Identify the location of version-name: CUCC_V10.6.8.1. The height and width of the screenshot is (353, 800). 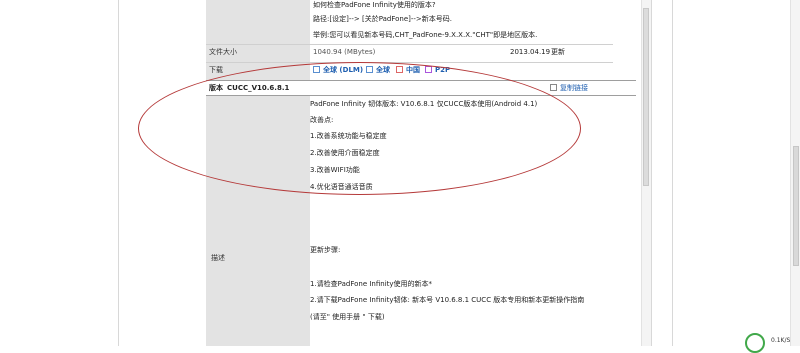
(258, 88).